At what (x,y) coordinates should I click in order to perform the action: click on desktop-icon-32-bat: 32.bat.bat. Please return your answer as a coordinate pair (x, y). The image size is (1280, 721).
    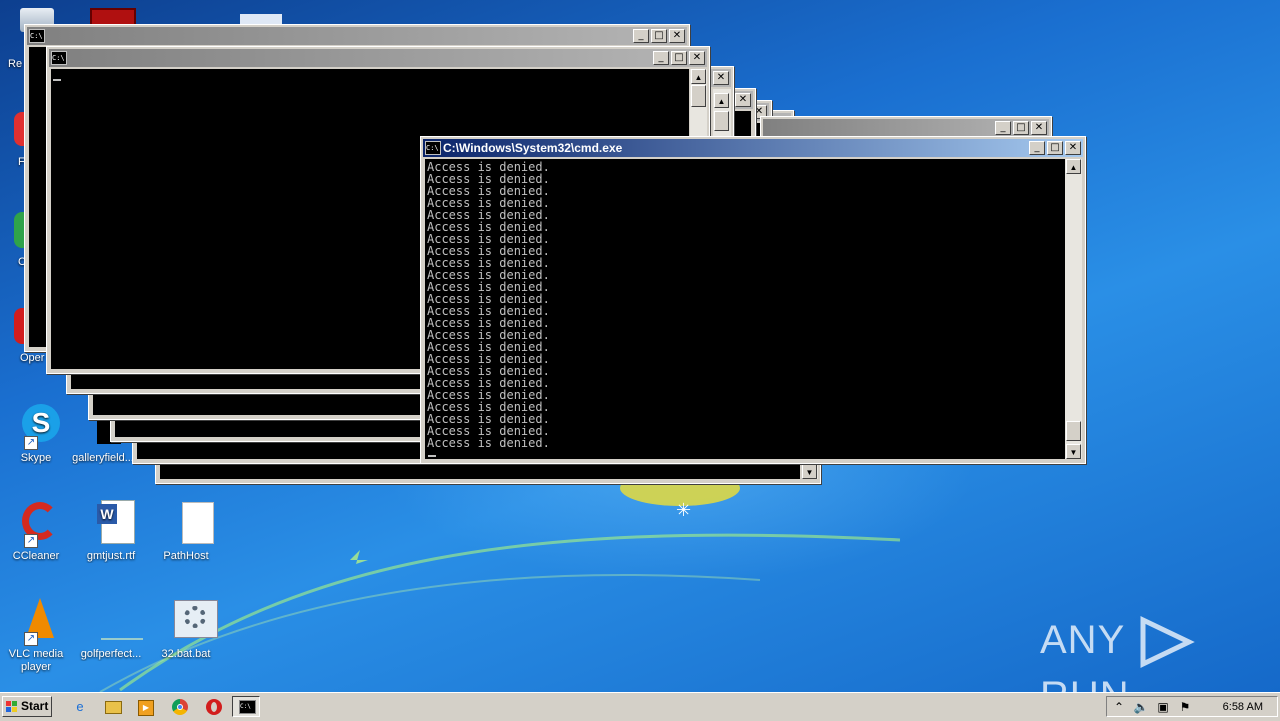
    Looking at the image, I should click on (186, 629).